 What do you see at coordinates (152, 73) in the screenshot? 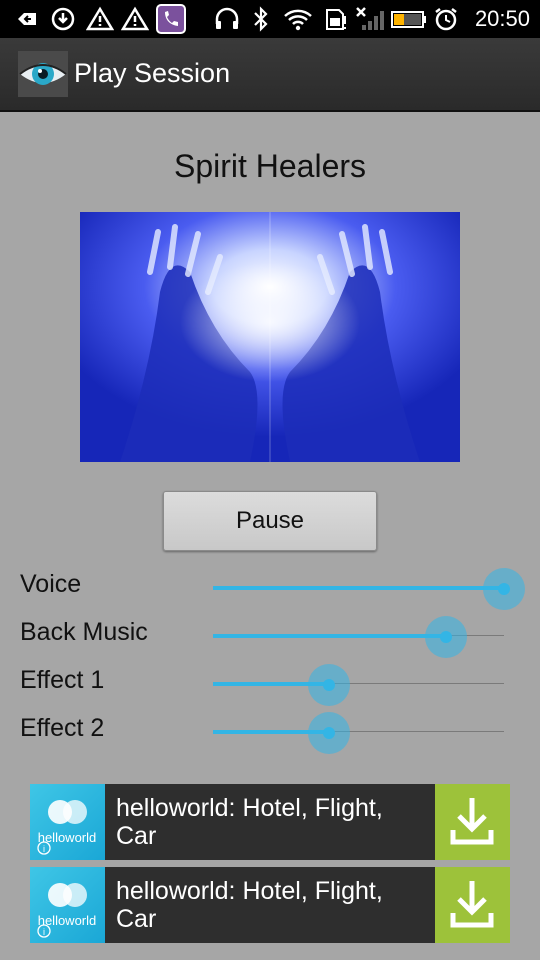
I see `page-title: Play Session` at bounding box center [152, 73].